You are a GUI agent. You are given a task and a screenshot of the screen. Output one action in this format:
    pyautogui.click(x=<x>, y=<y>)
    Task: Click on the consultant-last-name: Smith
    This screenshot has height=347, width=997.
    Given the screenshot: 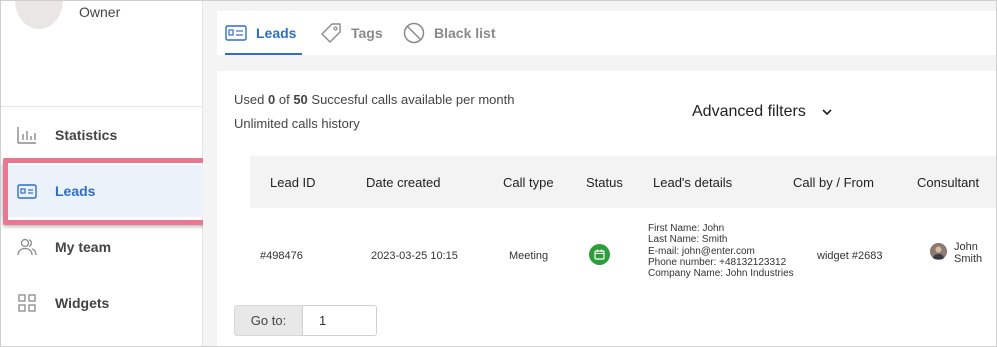 What is the action you would take?
    pyautogui.click(x=968, y=259)
    